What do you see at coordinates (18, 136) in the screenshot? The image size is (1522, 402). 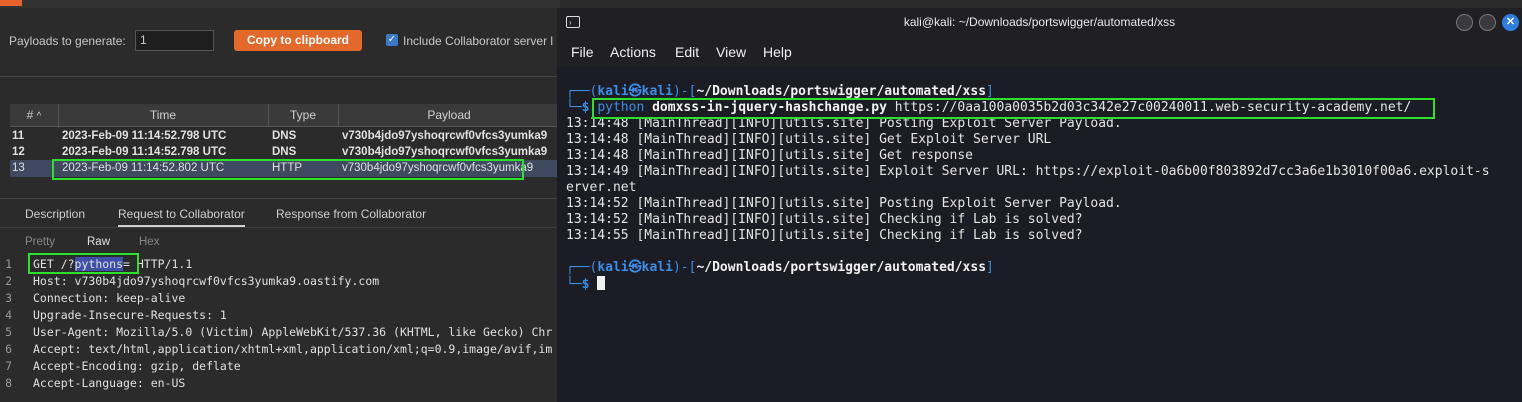 I see `row-number: 11` at bounding box center [18, 136].